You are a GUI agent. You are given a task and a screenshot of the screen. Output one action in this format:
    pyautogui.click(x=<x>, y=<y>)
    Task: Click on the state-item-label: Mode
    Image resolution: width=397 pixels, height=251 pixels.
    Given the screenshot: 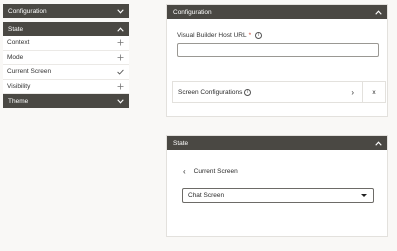 What is the action you would take?
    pyautogui.click(x=15, y=57)
    